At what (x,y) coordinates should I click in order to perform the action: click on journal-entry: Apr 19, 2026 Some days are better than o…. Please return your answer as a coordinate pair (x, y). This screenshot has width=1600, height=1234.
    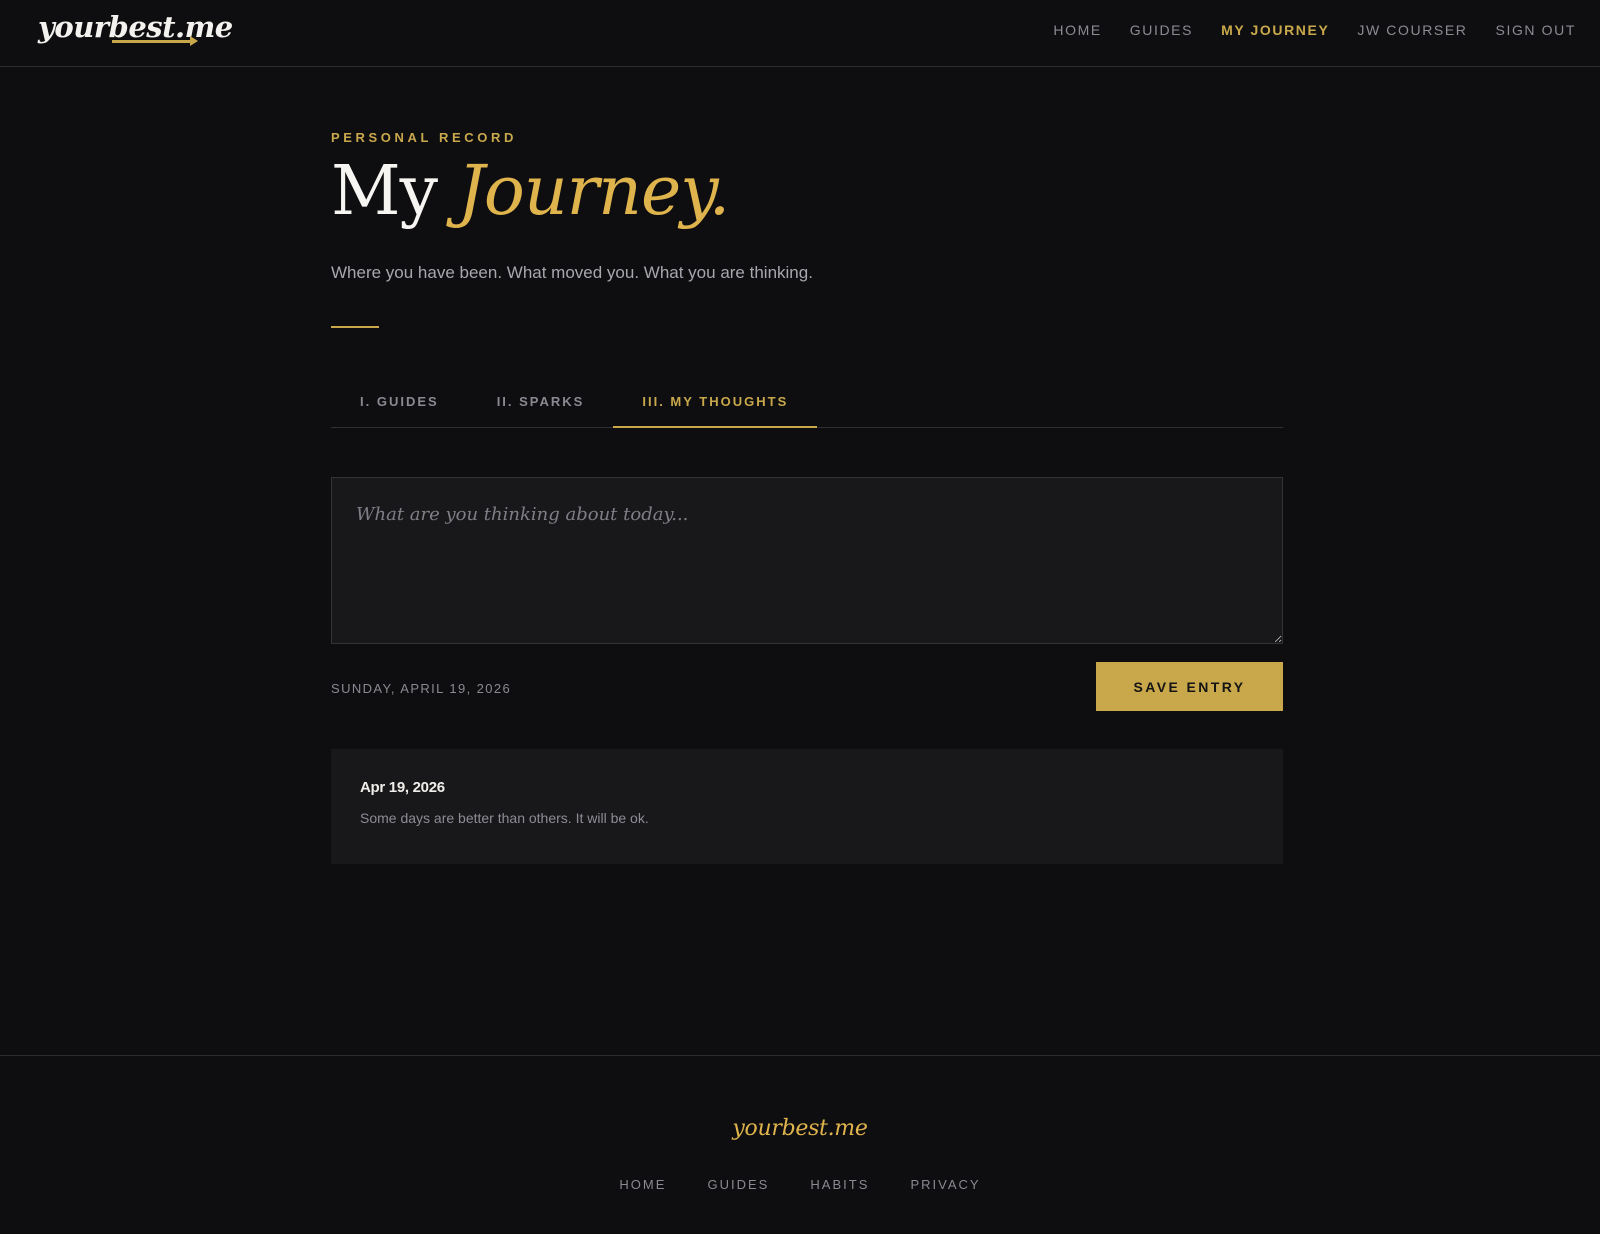
    Looking at the image, I should click on (807, 806).